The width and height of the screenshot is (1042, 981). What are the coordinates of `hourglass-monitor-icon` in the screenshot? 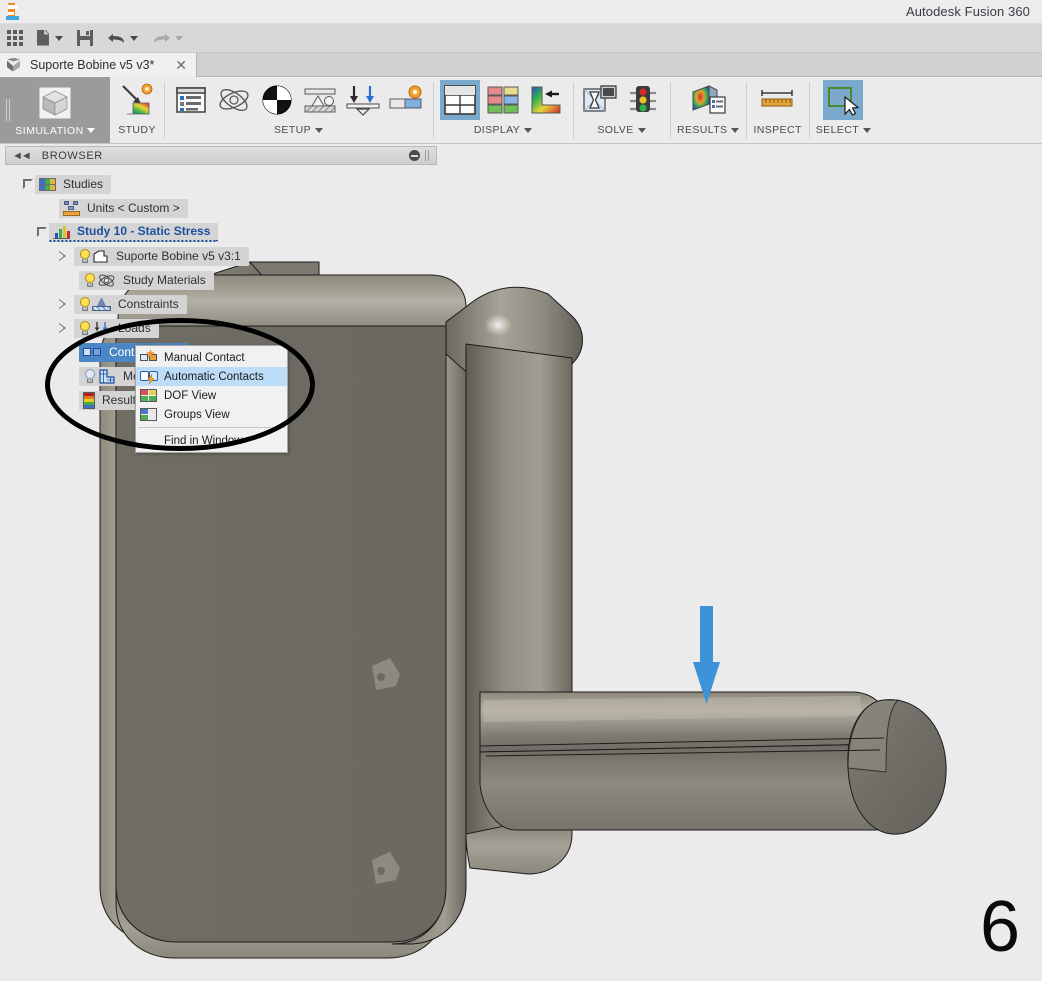 It's located at (600, 98).